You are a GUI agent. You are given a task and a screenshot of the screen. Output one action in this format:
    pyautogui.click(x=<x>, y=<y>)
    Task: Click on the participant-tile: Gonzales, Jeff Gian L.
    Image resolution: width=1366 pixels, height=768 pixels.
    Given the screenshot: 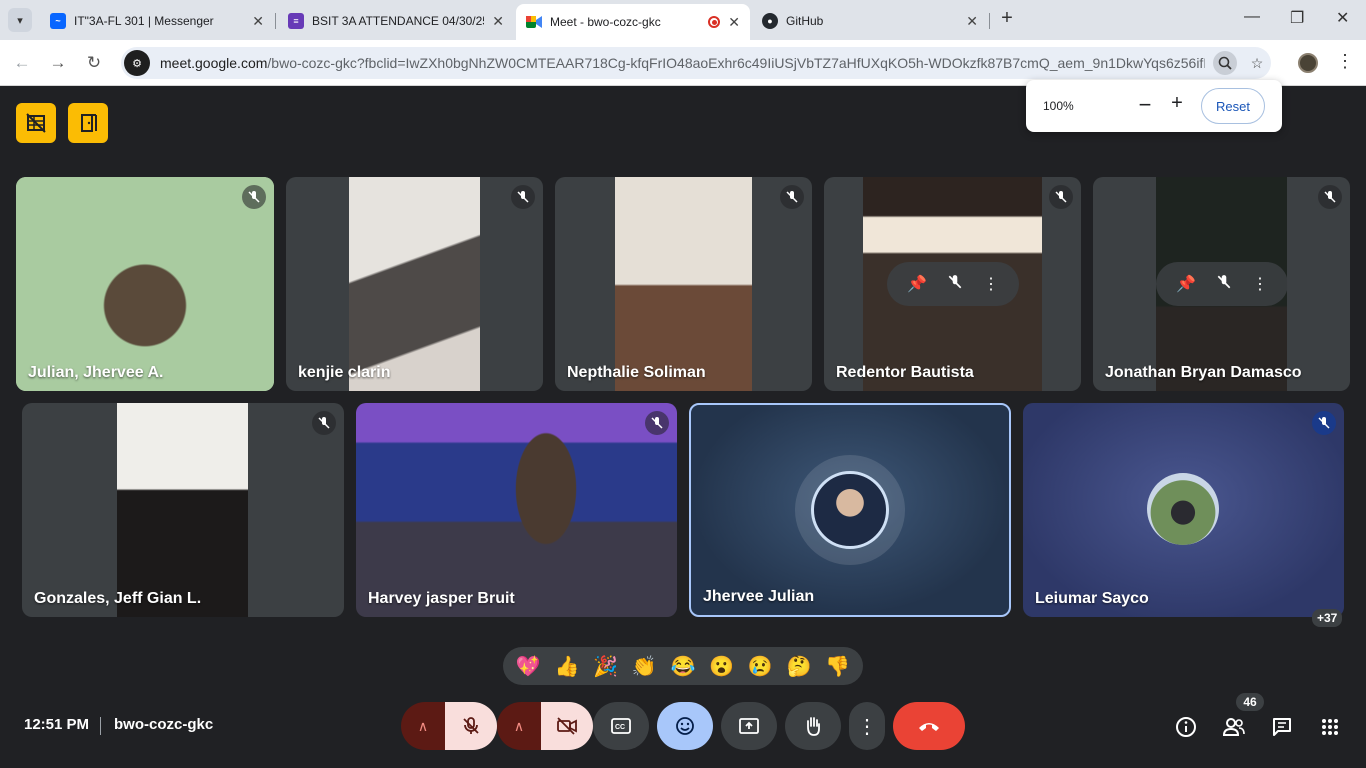 What is the action you would take?
    pyautogui.click(x=183, y=510)
    